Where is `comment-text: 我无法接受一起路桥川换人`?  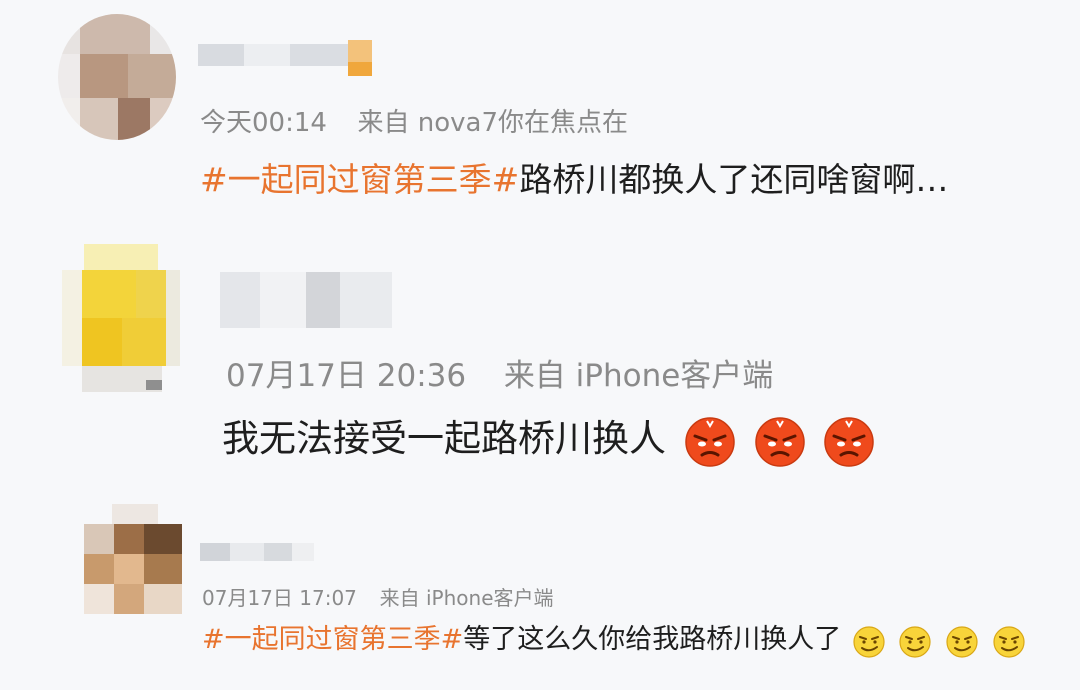 comment-text: 我无法接受一起路桥川换人 is located at coordinates (444, 438).